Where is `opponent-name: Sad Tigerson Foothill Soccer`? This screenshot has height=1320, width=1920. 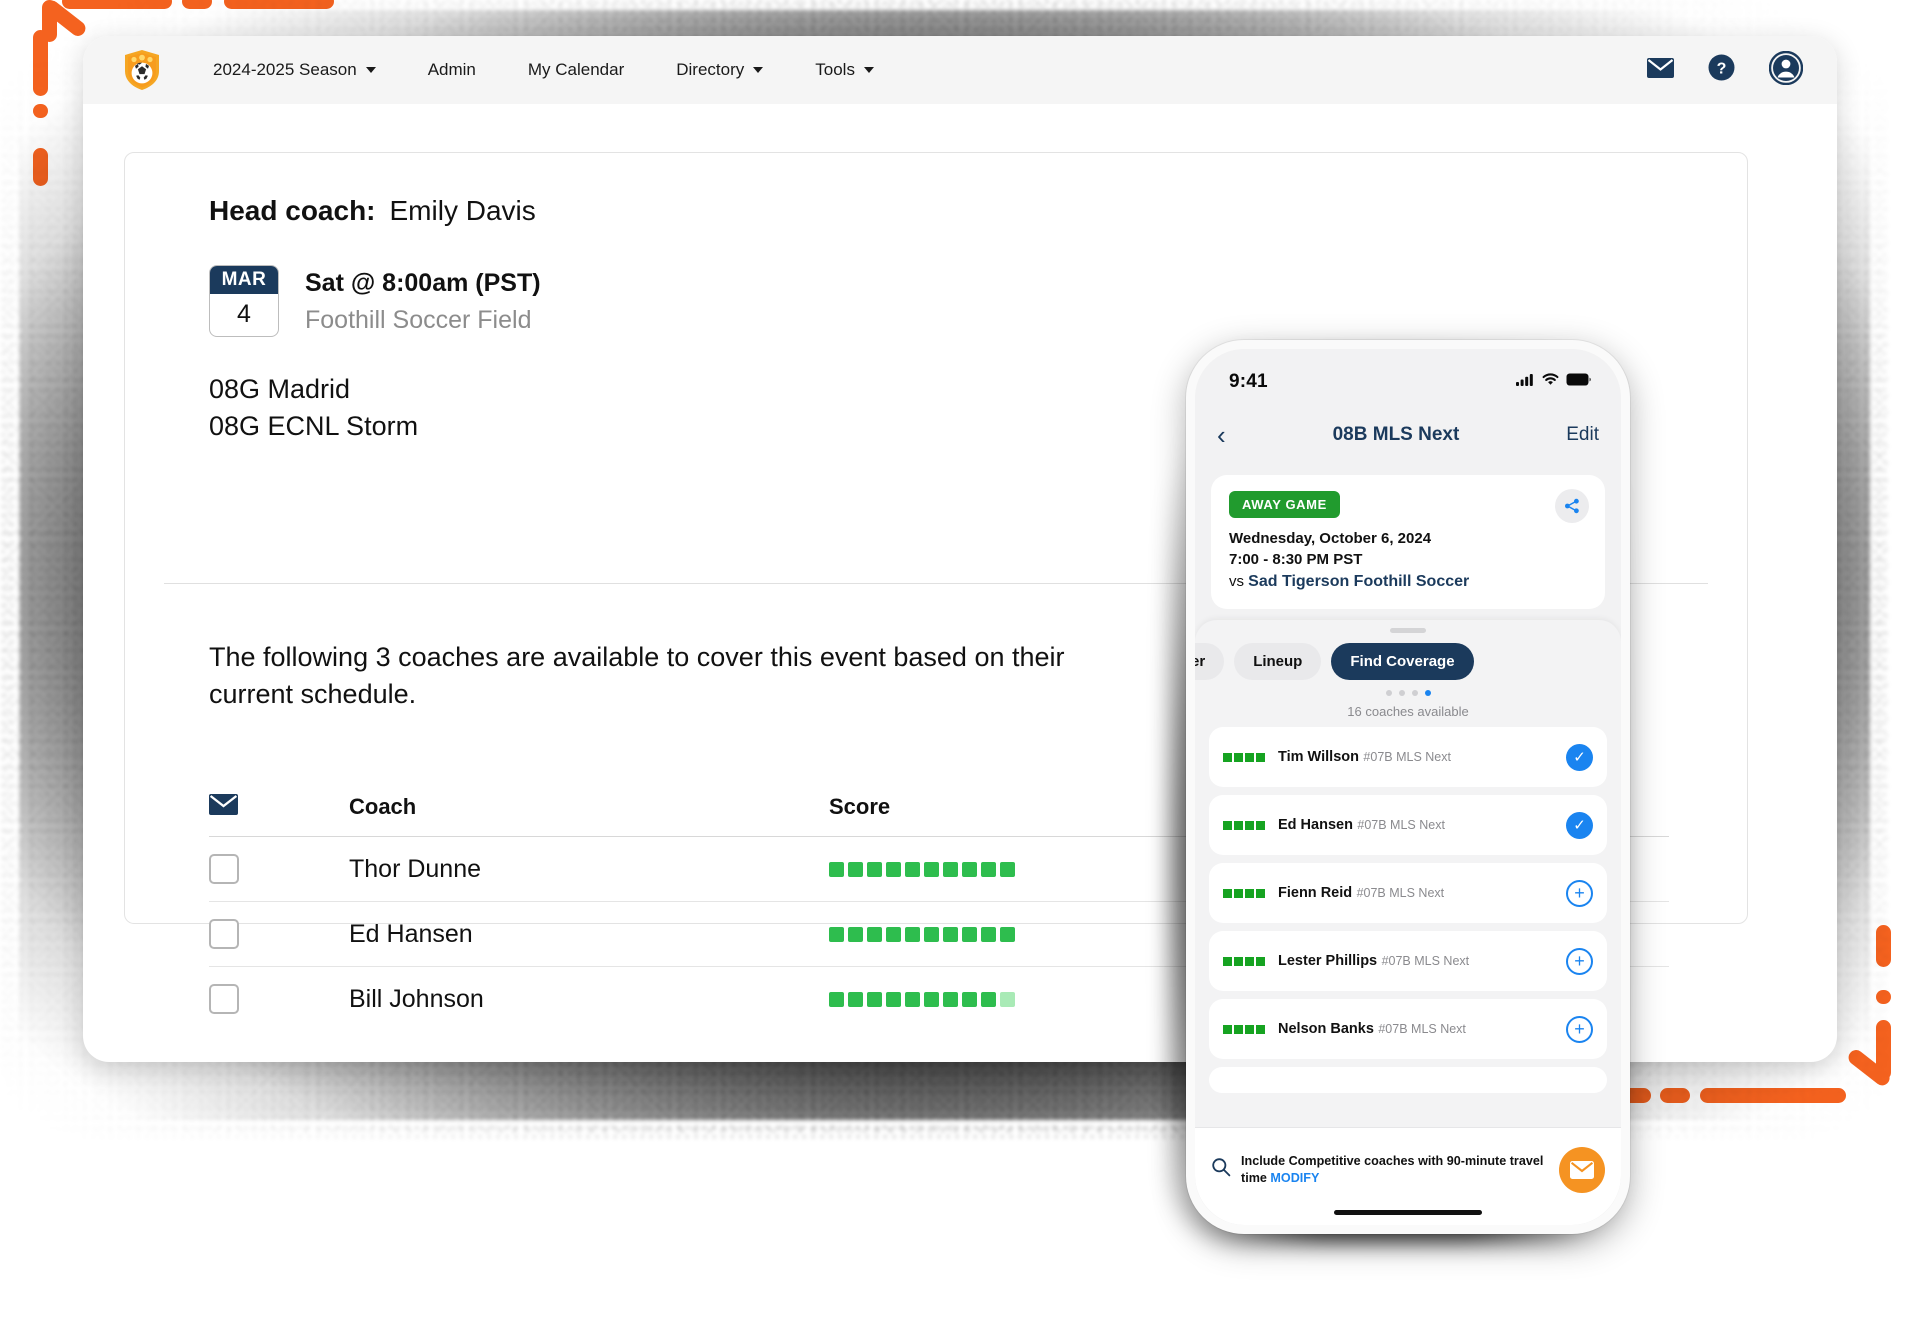 opponent-name: Sad Tigerson Foothill Soccer is located at coordinates (1358, 581).